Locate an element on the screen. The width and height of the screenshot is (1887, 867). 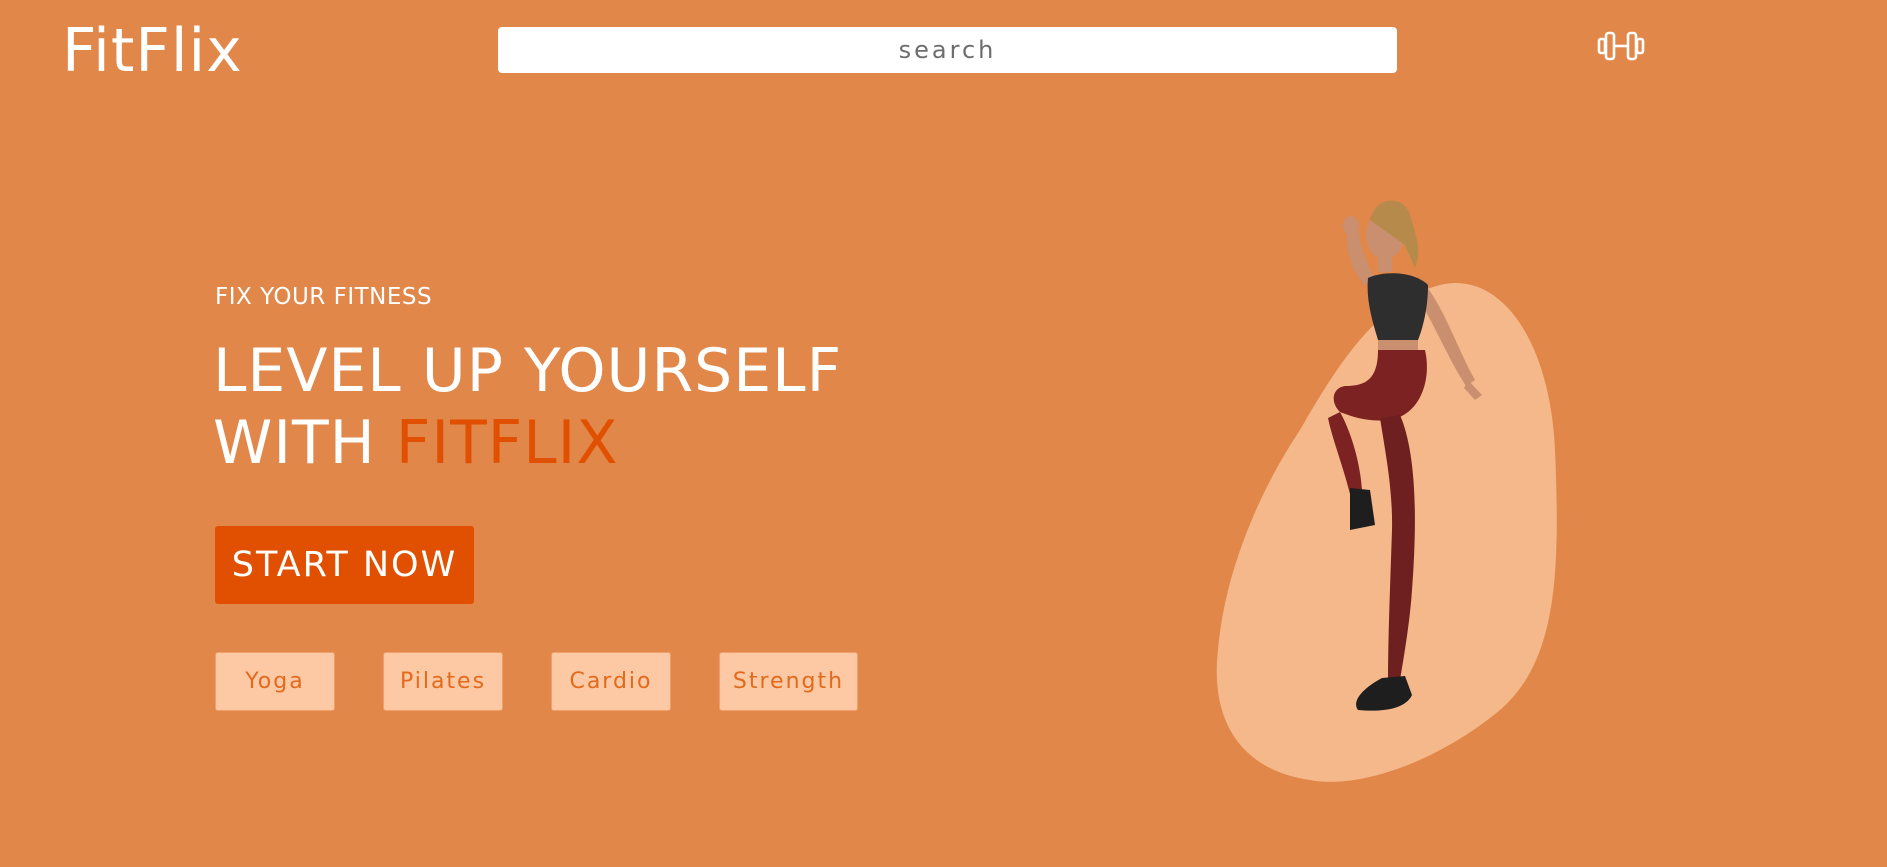
start-now-button: START NOW is located at coordinates (344, 565).